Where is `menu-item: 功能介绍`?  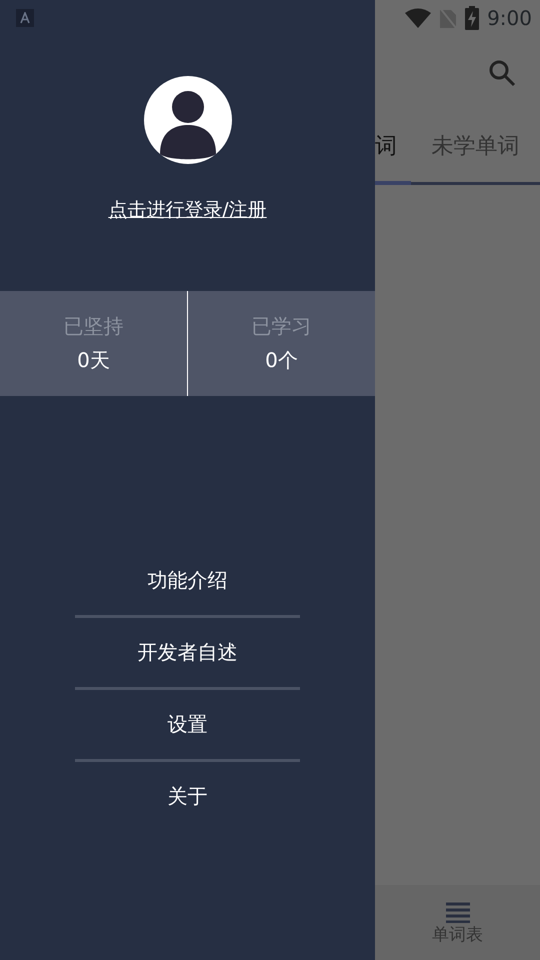
menu-item: 功能介绍 is located at coordinates (187, 580).